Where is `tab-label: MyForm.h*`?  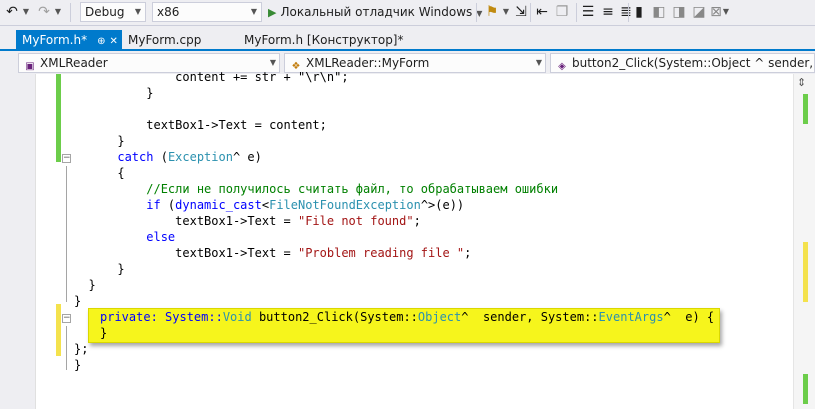 tab-label: MyForm.h* is located at coordinates (55, 40).